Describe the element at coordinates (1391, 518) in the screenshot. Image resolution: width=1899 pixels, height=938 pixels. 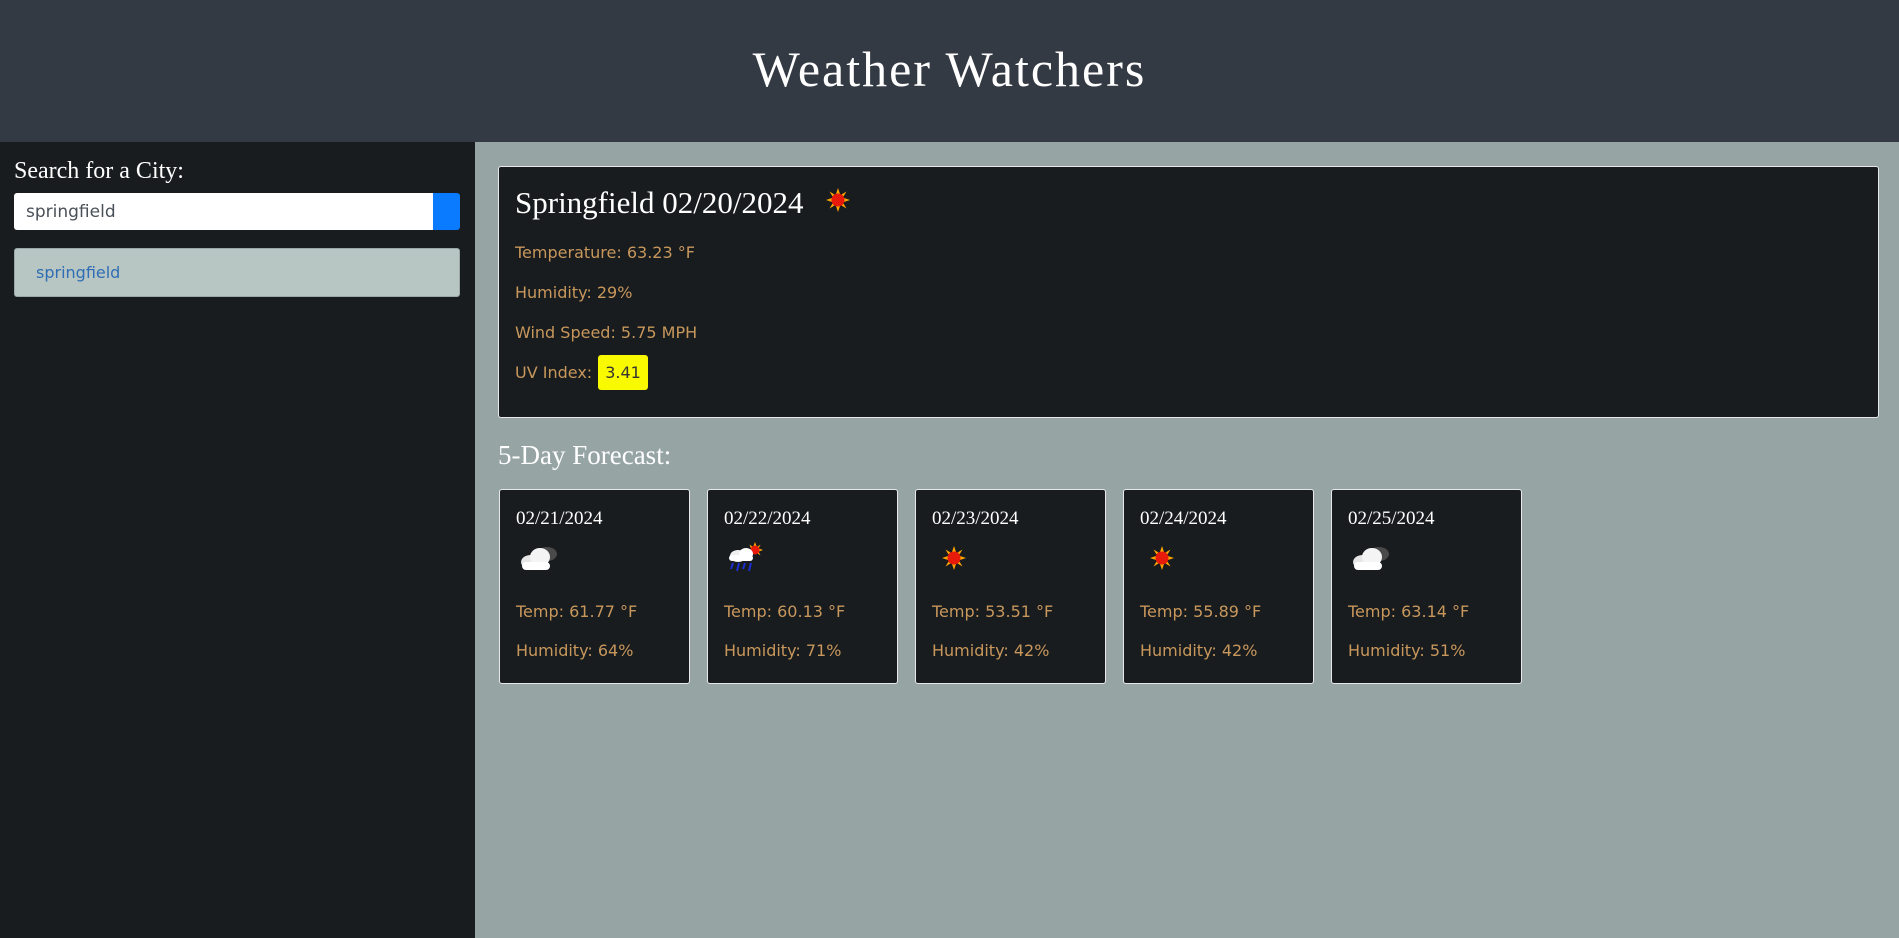
I see `forecast-date: 02/25/2024` at that location.